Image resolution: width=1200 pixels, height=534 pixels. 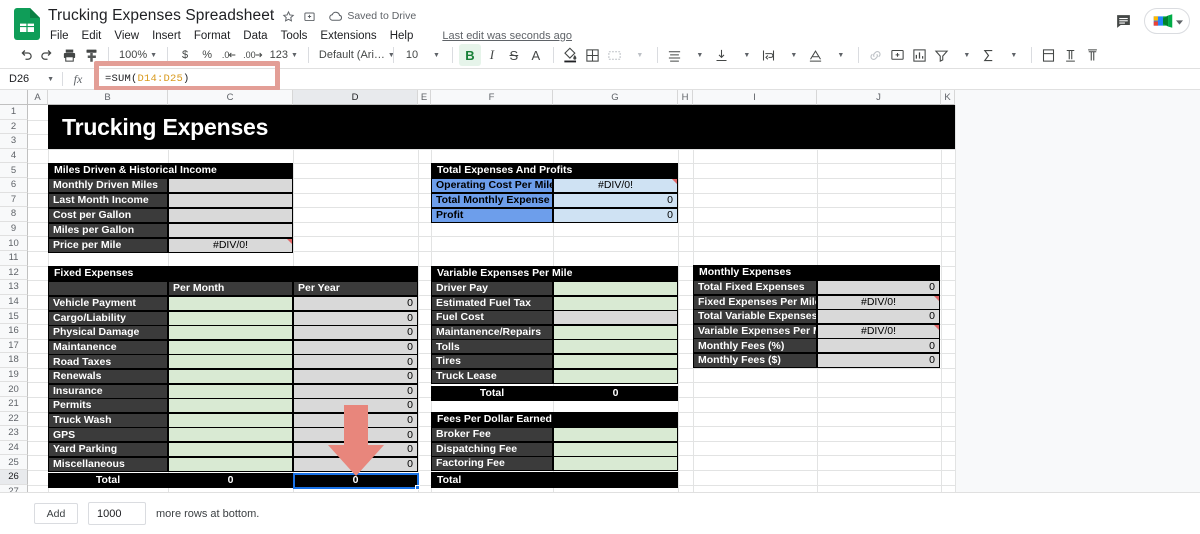 I want to click on decrease-decimal-button: .0, so click(x=229, y=55).